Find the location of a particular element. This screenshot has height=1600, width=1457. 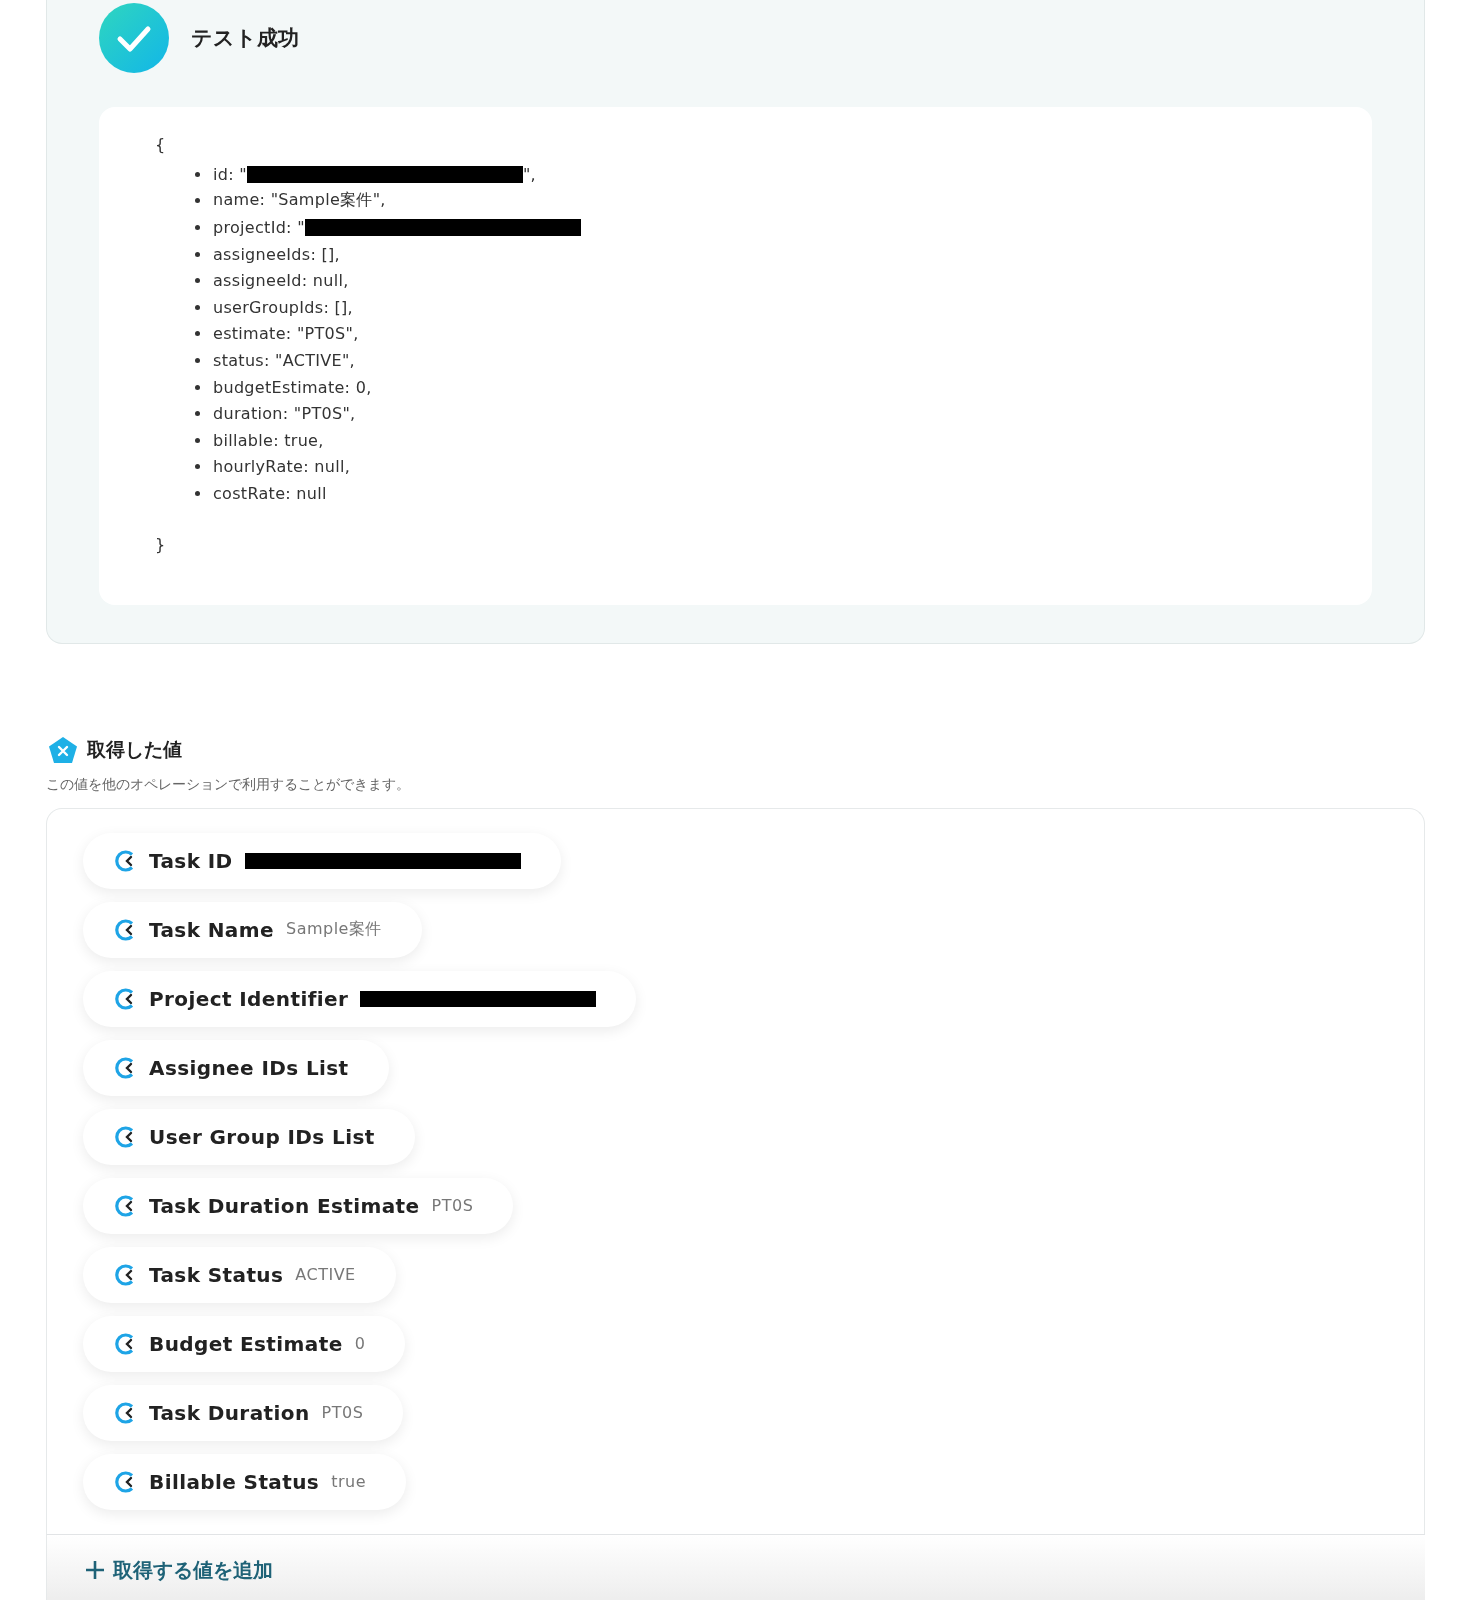

json-line: estimate: "PT0S", is located at coordinates (286, 334).